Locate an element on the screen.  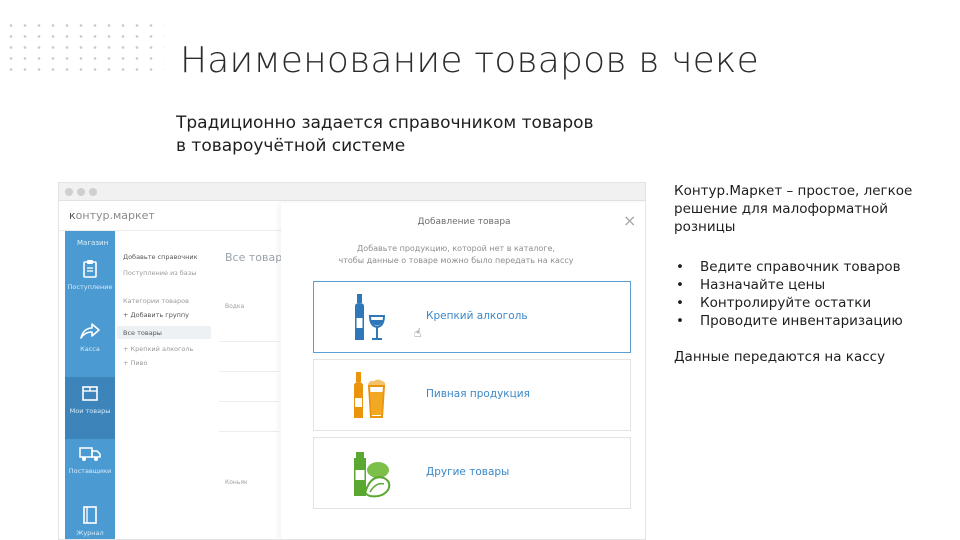
description-line: розницы is located at coordinates (705, 227).